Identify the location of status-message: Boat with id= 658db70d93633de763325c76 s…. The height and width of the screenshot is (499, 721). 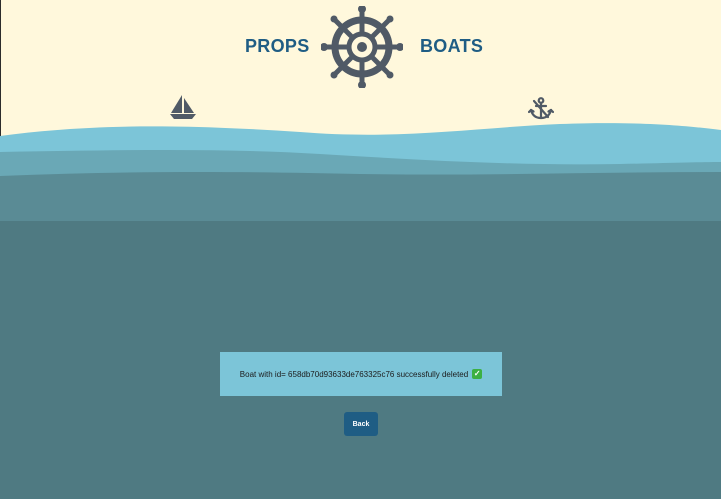
(361, 374).